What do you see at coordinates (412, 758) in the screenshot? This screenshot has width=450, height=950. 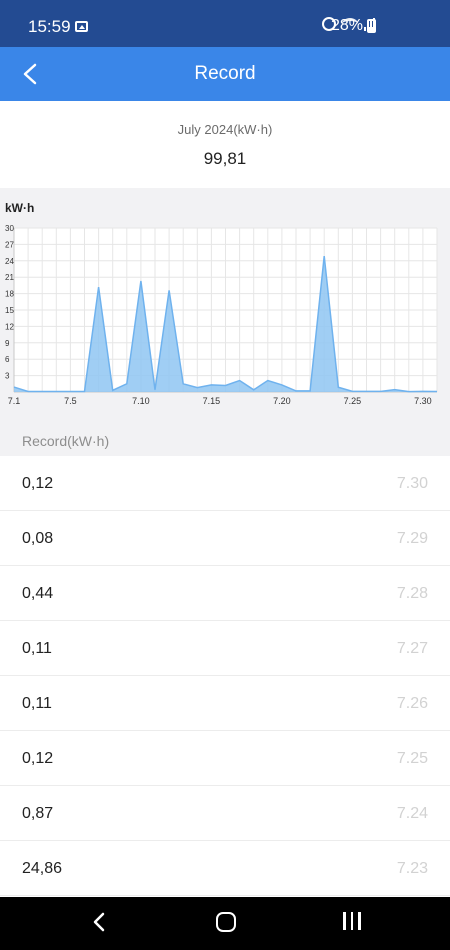 I see `record-date: 7.25` at bounding box center [412, 758].